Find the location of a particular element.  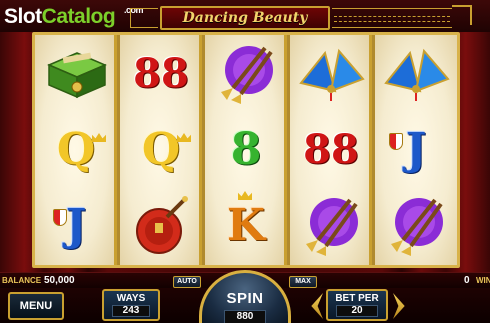

logo-slot-text: Slot is located at coordinates (23, 16).